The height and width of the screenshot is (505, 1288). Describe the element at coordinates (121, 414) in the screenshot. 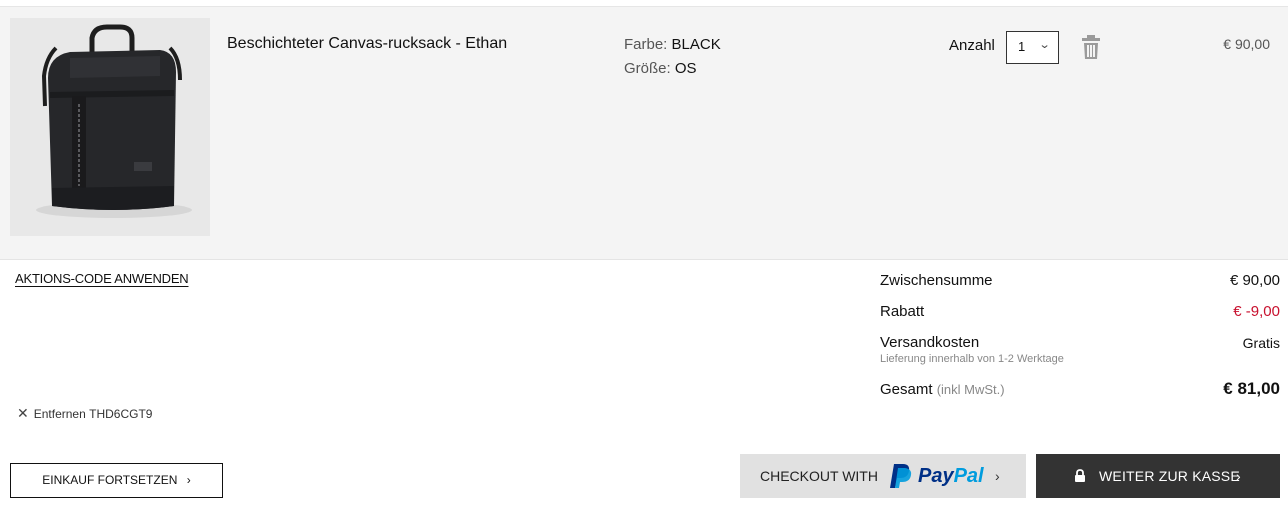

I see `promo-code: THD6CGT9` at that location.